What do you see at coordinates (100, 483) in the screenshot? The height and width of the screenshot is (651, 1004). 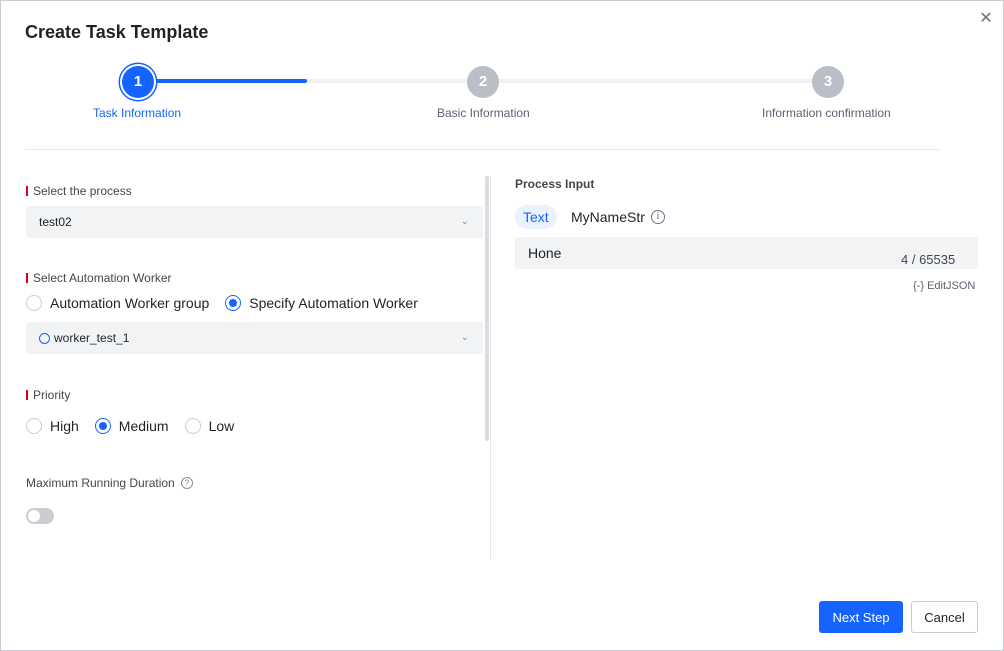 I see `max-duration-label-text: Maximum Running Duration` at bounding box center [100, 483].